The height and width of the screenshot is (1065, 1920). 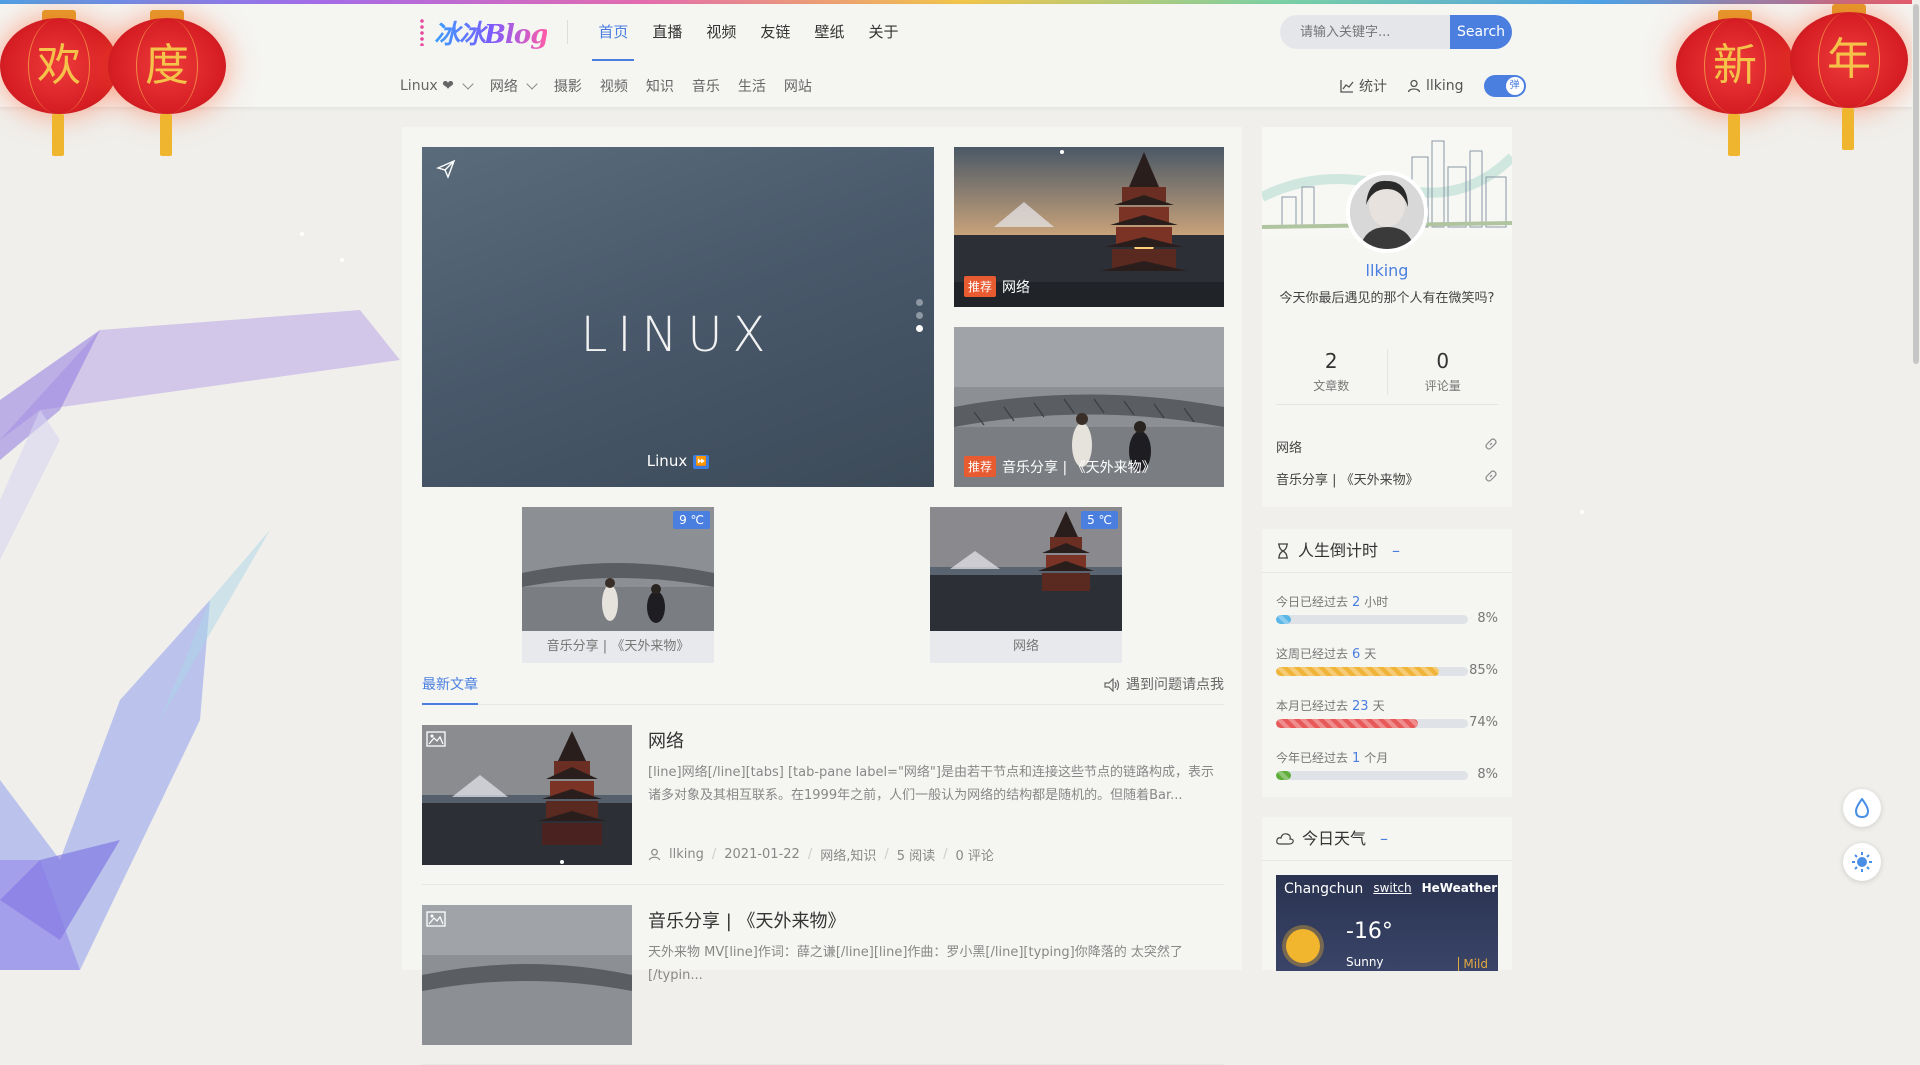 I want to click on nav-item-video: 视频, so click(x=721, y=32).